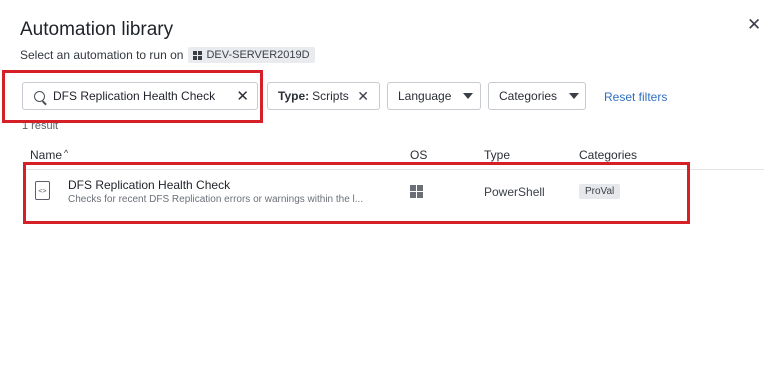 This screenshot has width=780, height=369. Describe the element at coordinates (97, 29) in the screenshot. I see `dialog-title: Automation library` at that location.